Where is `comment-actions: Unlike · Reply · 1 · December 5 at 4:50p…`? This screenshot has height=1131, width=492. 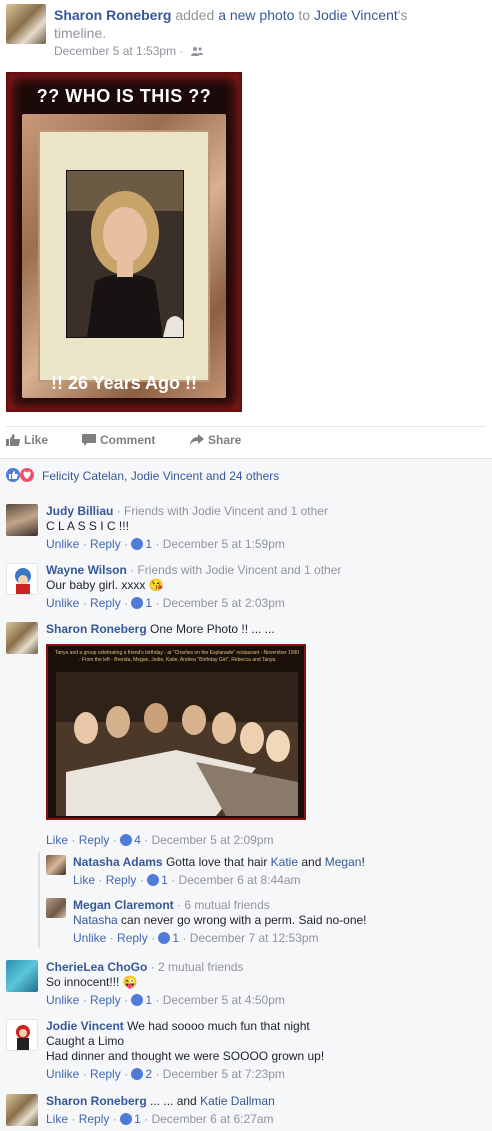 comment-actions: Unlike · Reply · 1 · December 5 at 4:50p… is located at coordinates (165, 1000).